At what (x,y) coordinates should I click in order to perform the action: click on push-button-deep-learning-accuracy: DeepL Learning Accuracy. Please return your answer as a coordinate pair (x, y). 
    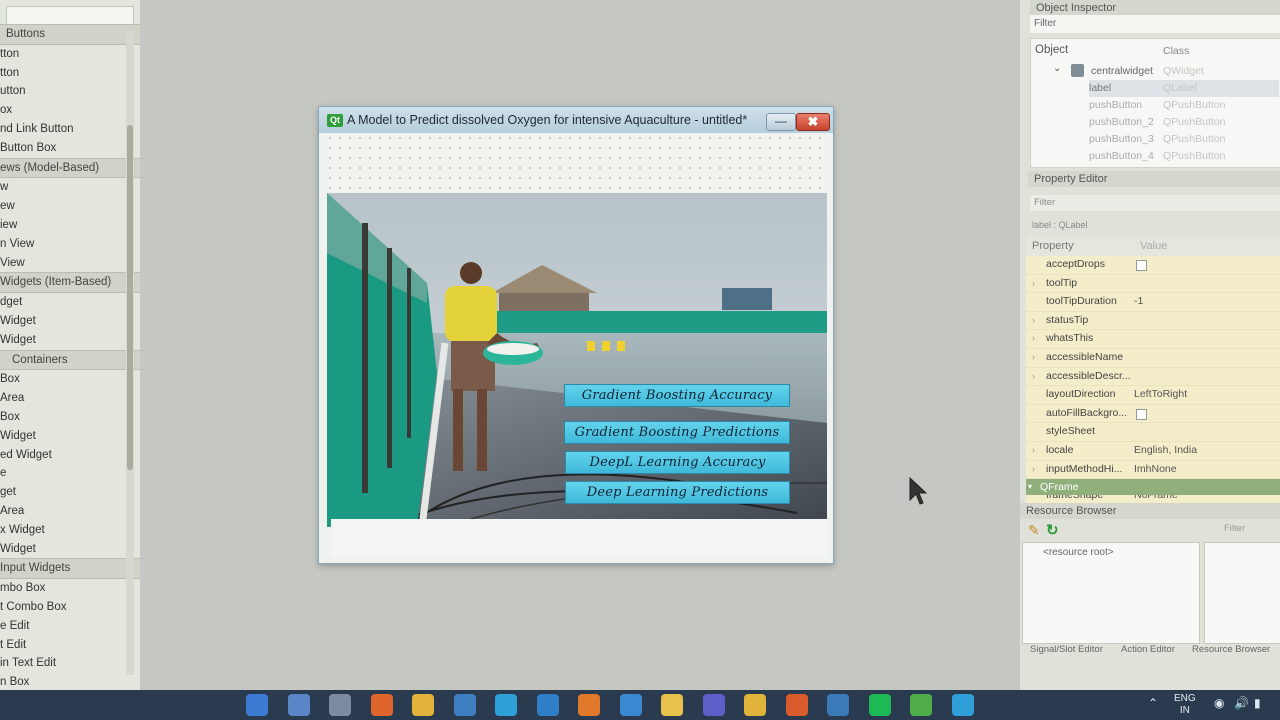
    Looking at the image, I should click on (677, 462).